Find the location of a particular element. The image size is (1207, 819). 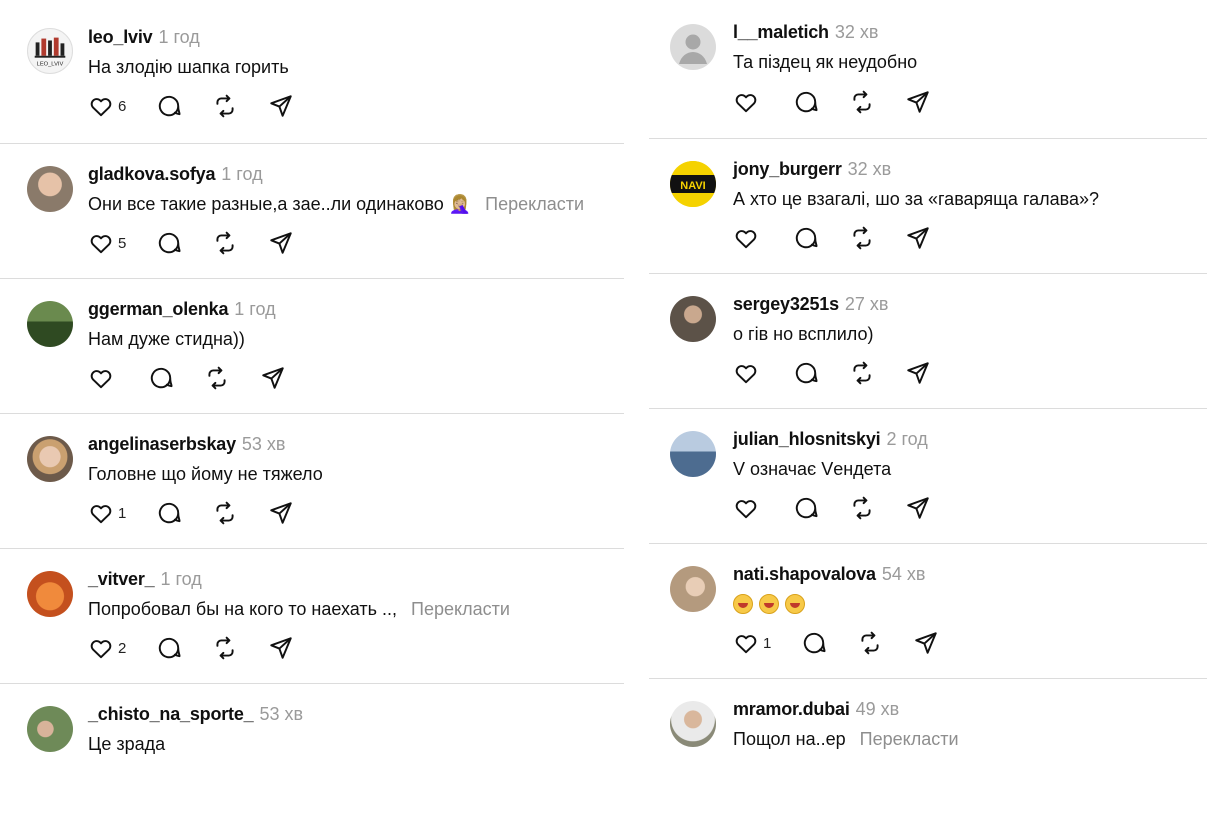

post-time: 53 хв is located at coordinates (281, 714).